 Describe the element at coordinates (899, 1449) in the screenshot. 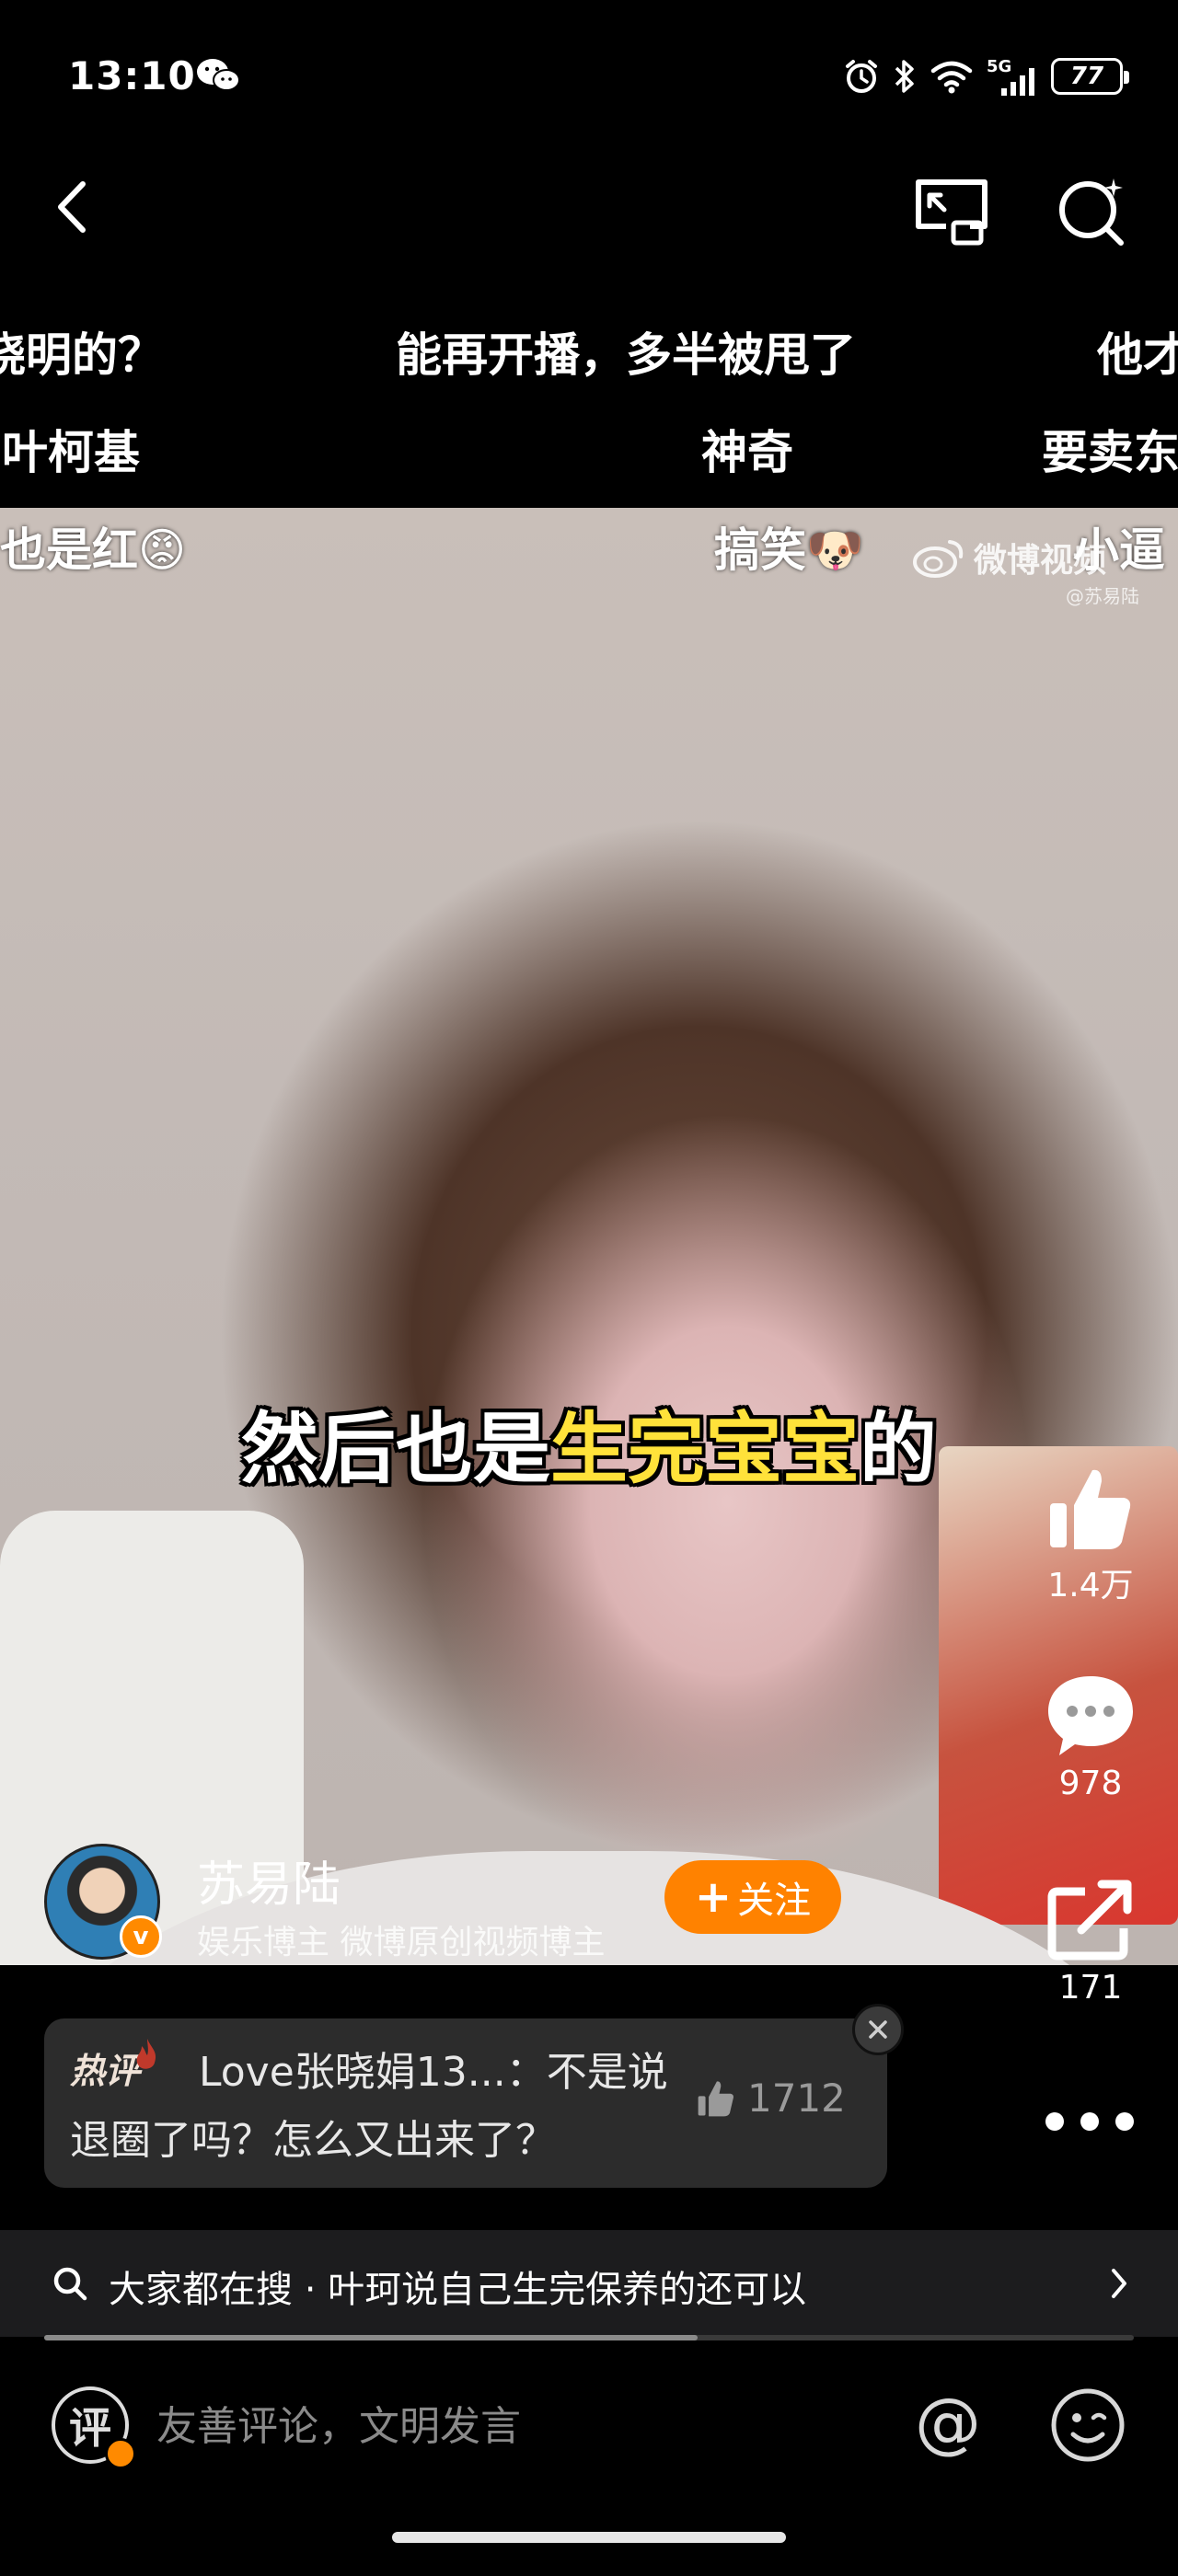

I see `subtitle-segment: 的` at that location.